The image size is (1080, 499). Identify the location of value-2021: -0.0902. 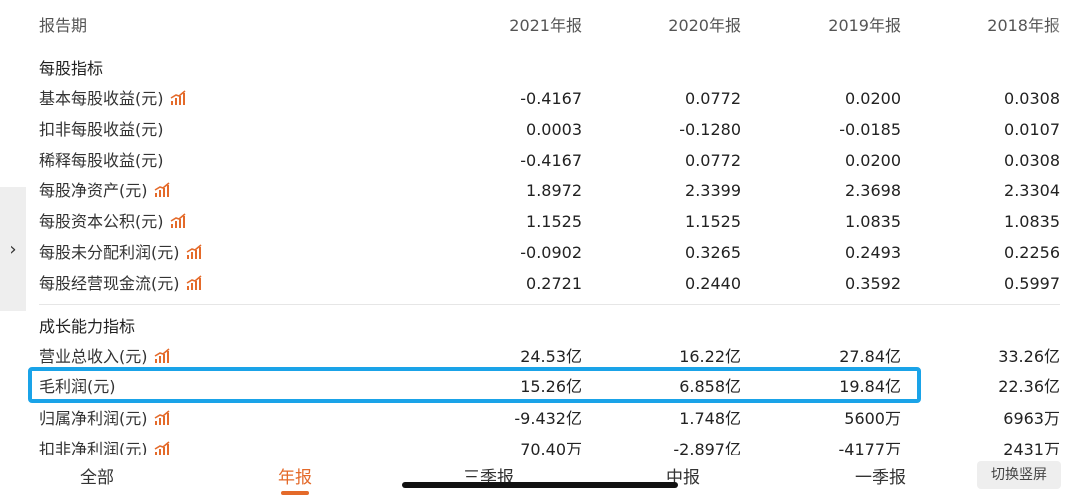
(551, 252).